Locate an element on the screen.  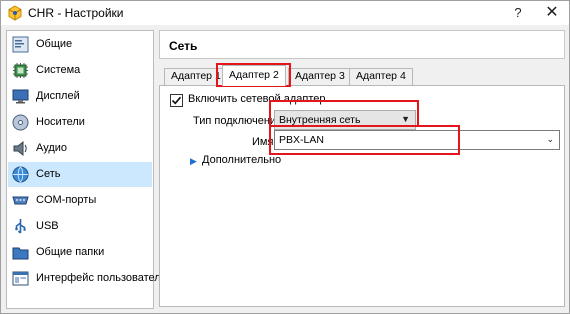
attachment-type-label: Тип подключения: is located at coordinates (239, 121).